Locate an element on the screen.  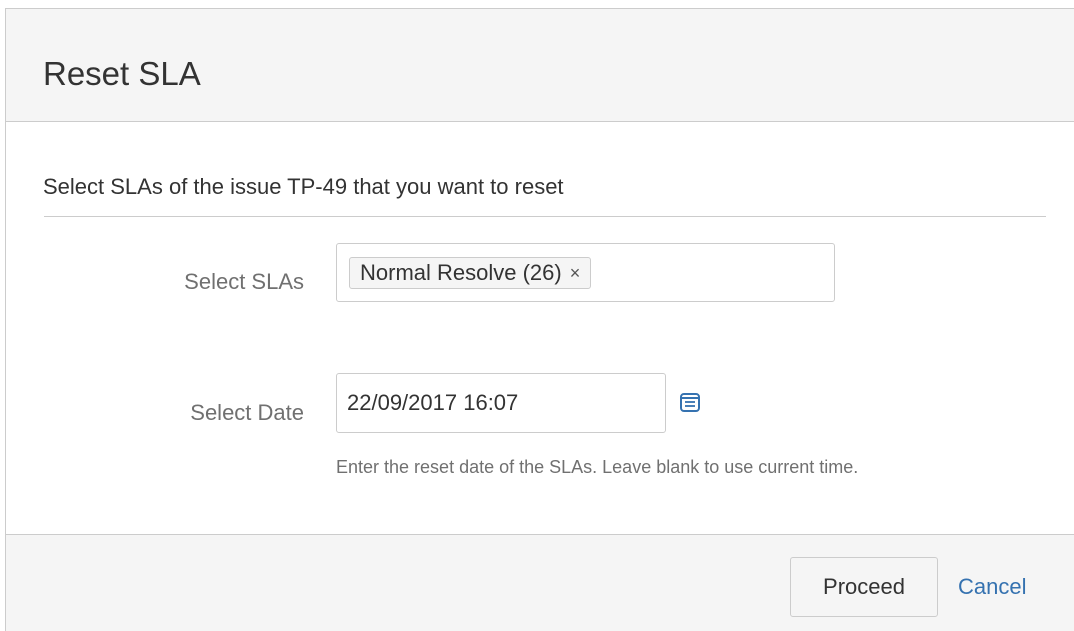
proceed-button: Proceed is located at coordinates (864, 587).